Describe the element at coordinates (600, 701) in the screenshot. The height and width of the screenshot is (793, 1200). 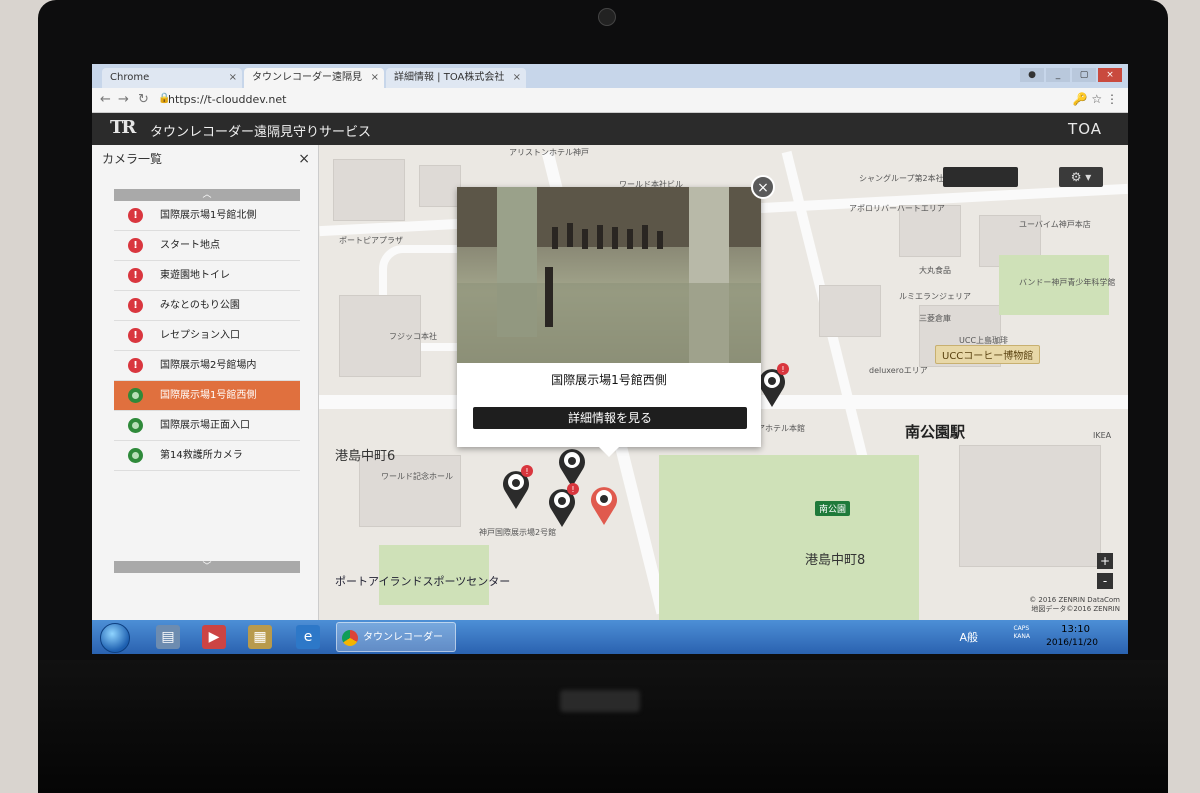
I see `laptop-logo` at that location.